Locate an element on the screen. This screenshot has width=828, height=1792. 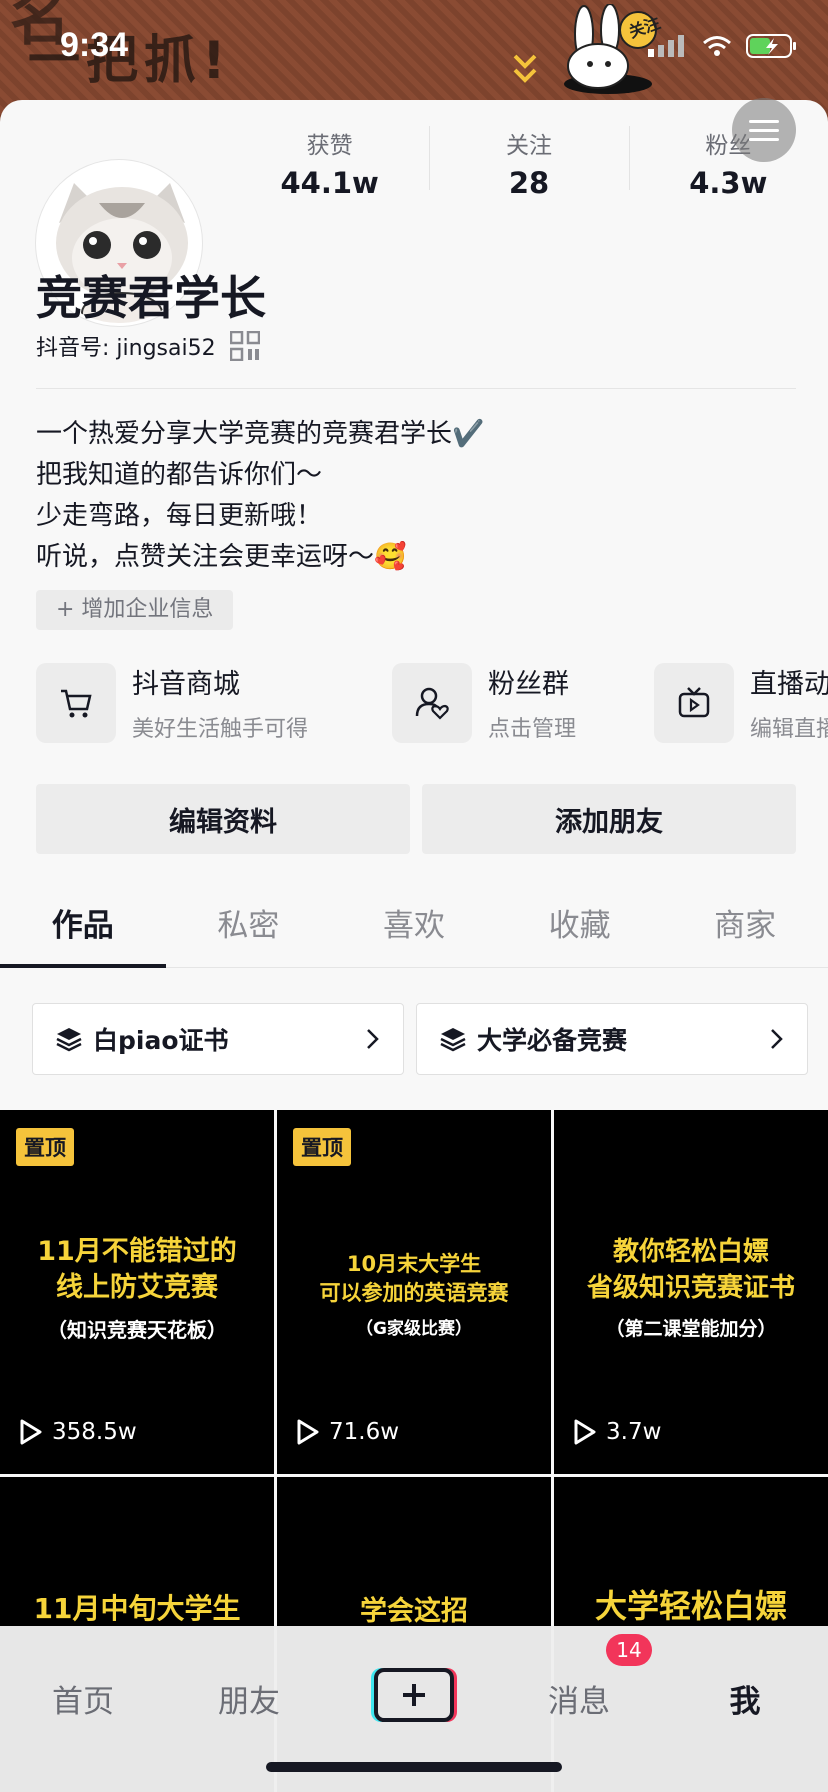
video-title: 大学轻松白嫖 is located at coordinates (690, 1606).